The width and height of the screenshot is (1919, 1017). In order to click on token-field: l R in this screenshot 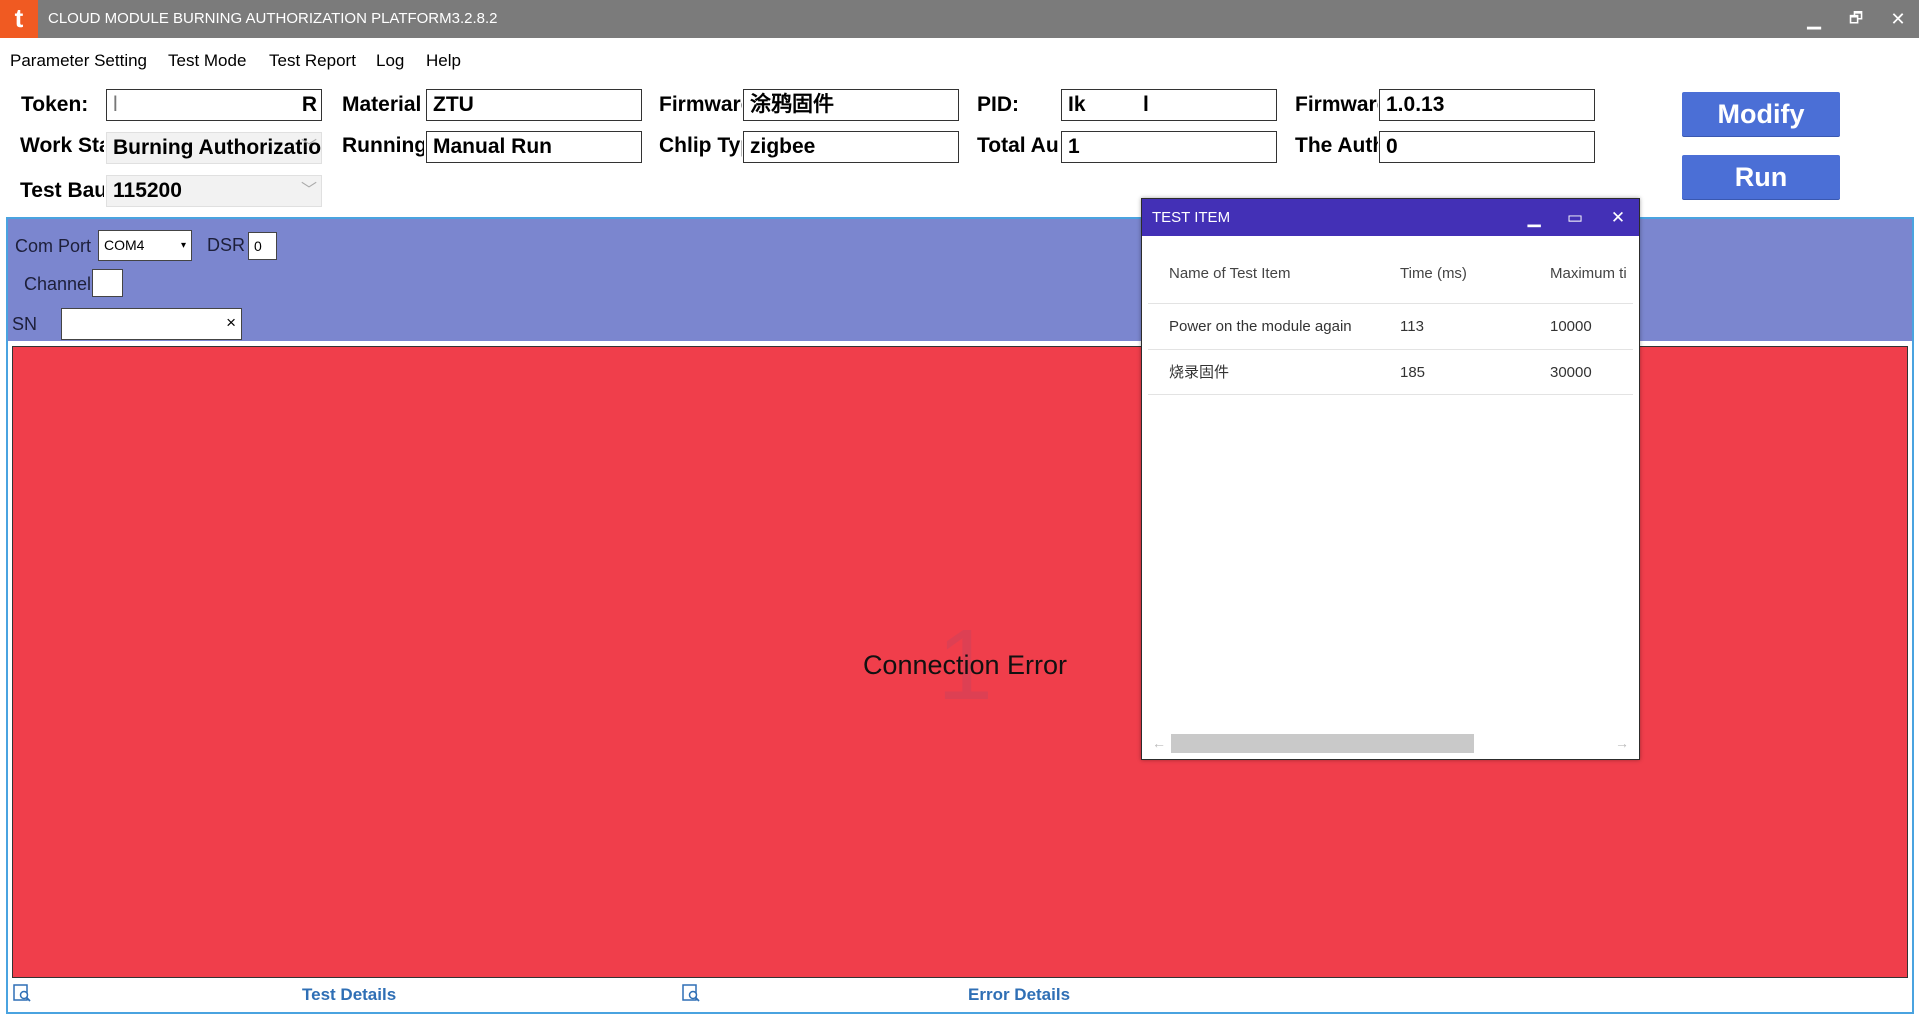, I will do `click(214, 105)`.